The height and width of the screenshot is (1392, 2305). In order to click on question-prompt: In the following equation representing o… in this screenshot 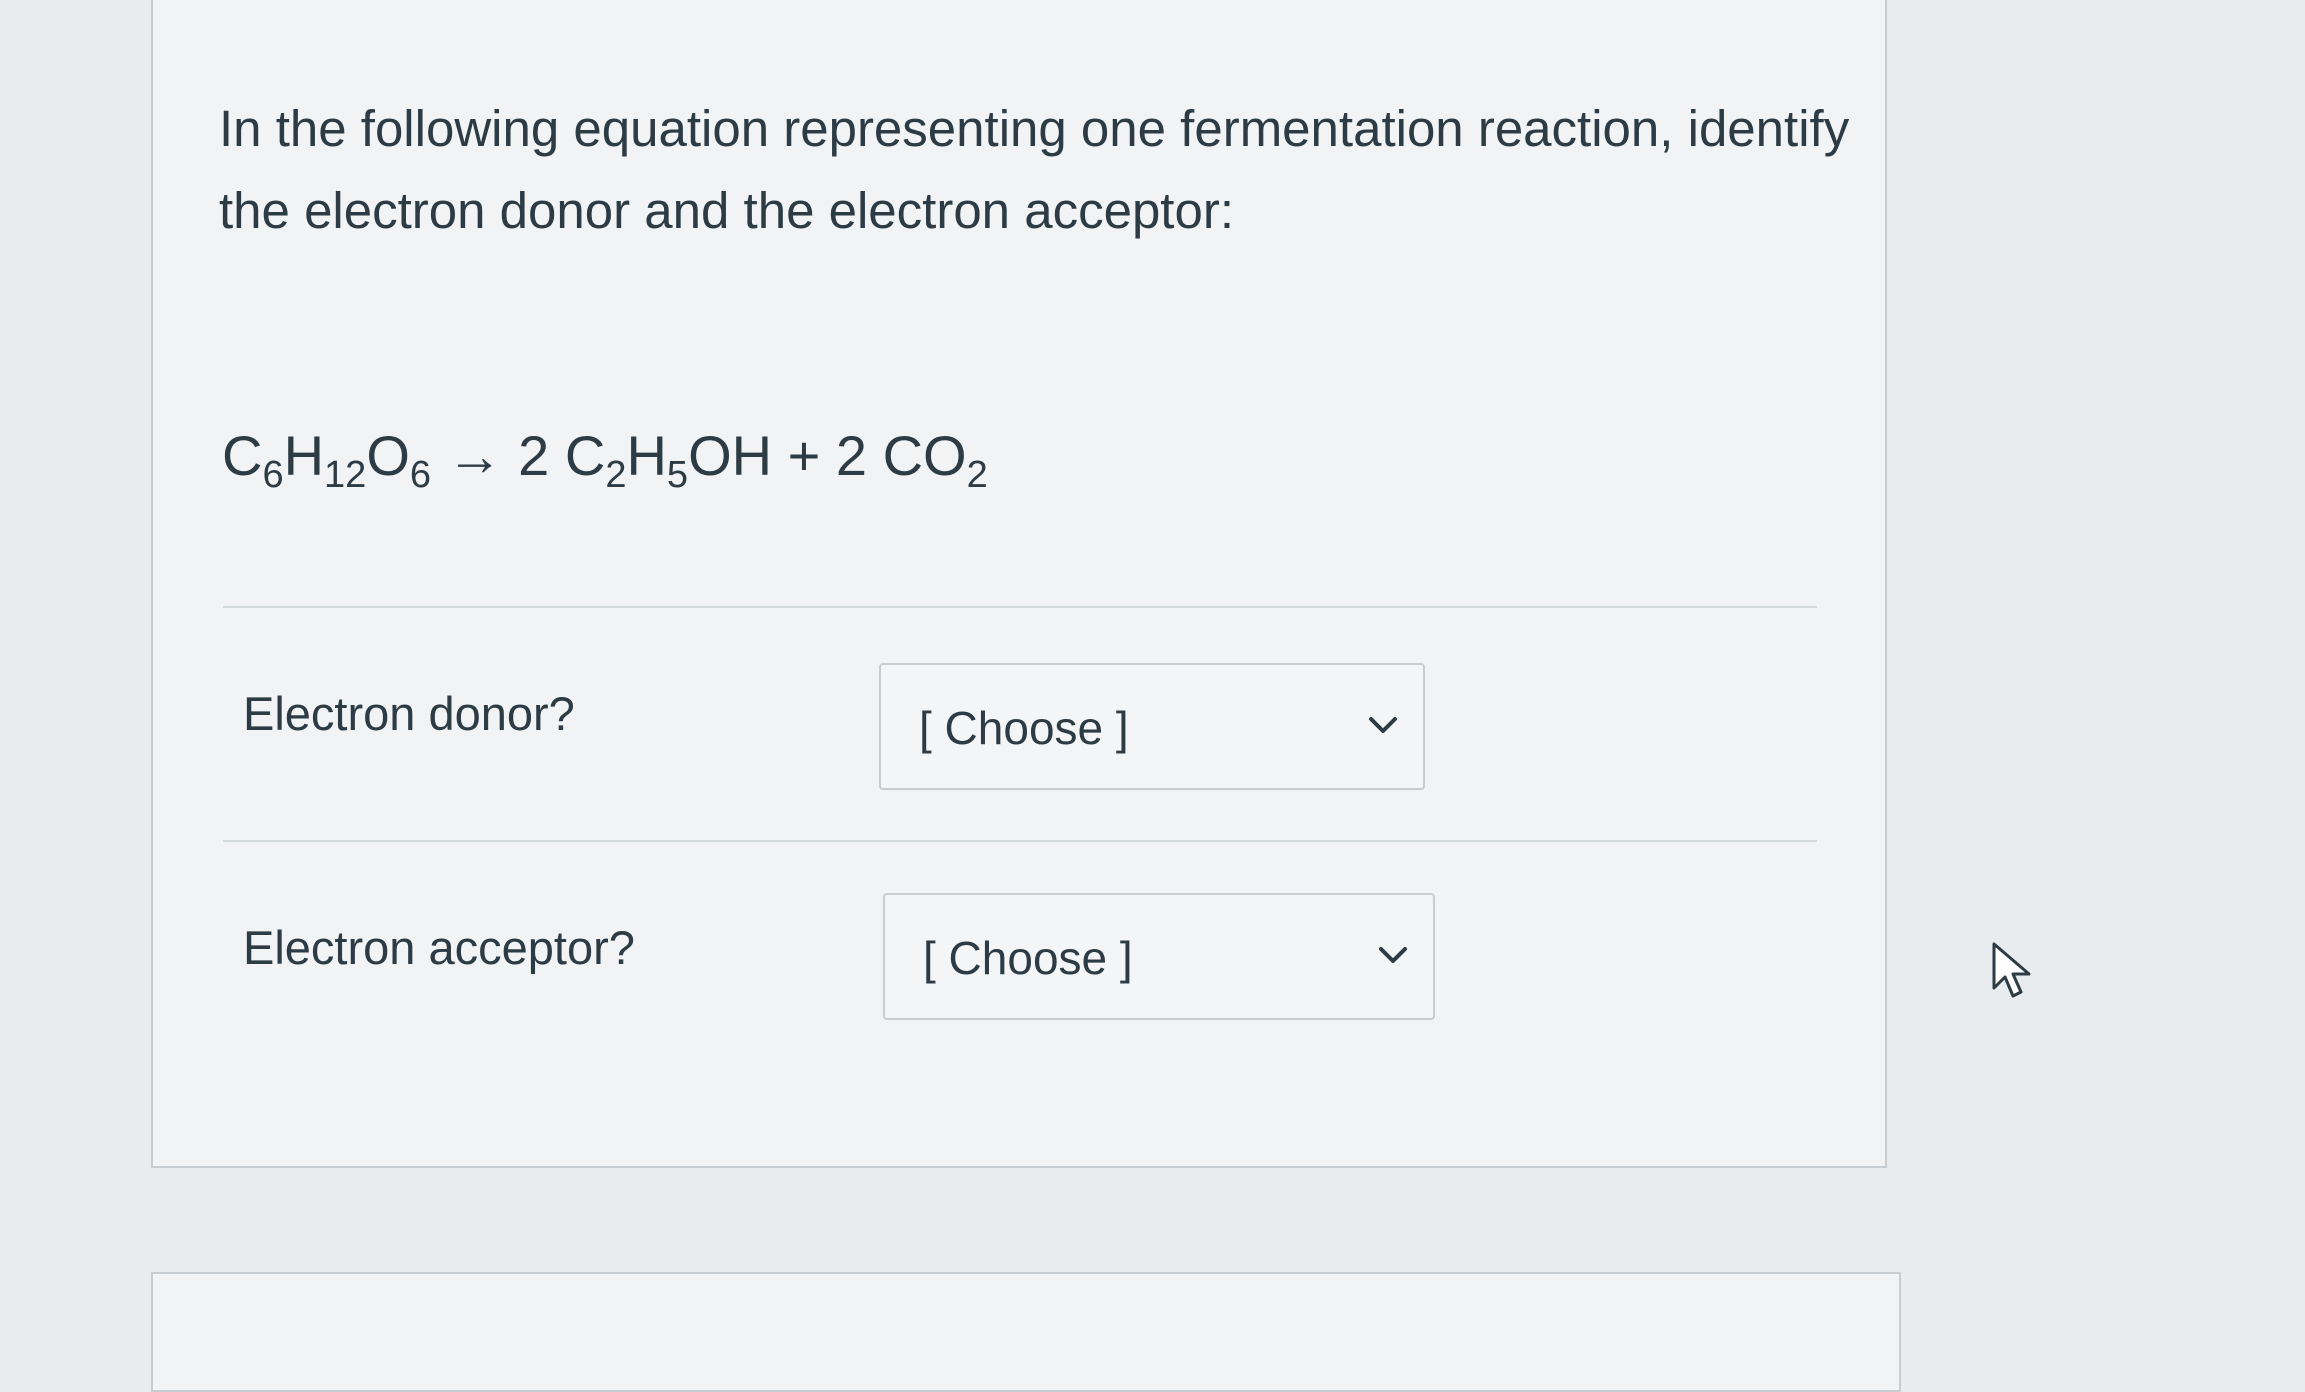, I will do `click(1034, 169)`.